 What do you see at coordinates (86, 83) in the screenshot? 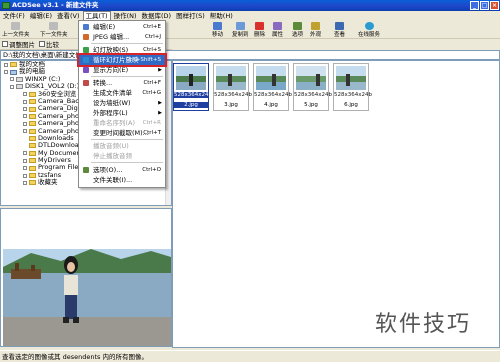
I see `convert-icon` at bounding box center [86, 83].